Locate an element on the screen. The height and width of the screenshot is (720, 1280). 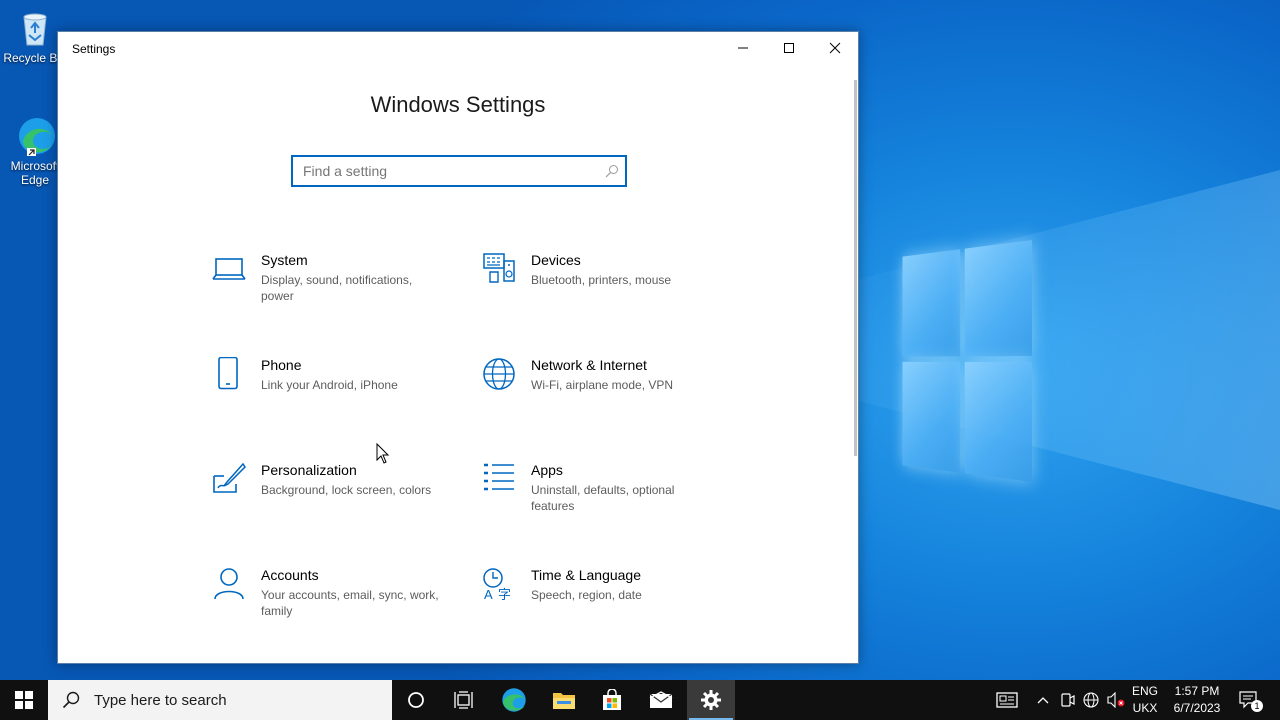
folder-icon is located at coordinates (564, 701).